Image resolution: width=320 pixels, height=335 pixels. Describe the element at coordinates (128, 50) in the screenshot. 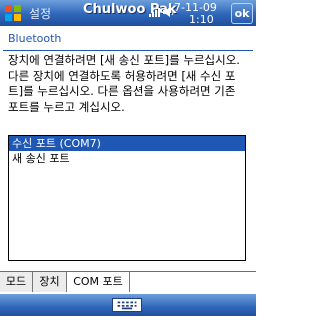

I see `header-divider` at that location.